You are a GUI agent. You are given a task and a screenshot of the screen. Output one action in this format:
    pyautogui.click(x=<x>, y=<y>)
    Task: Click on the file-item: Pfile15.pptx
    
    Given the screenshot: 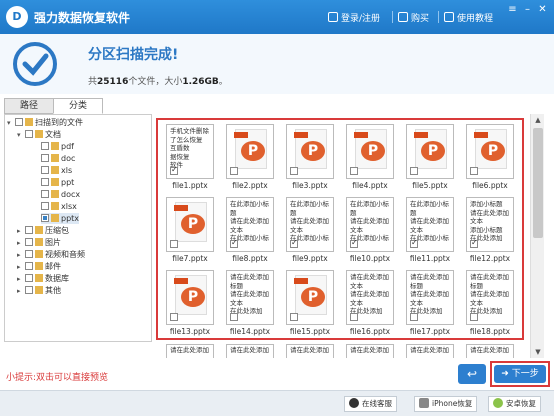 What is the action you would take?
    pyautogui.click(x=310, y=303)
    